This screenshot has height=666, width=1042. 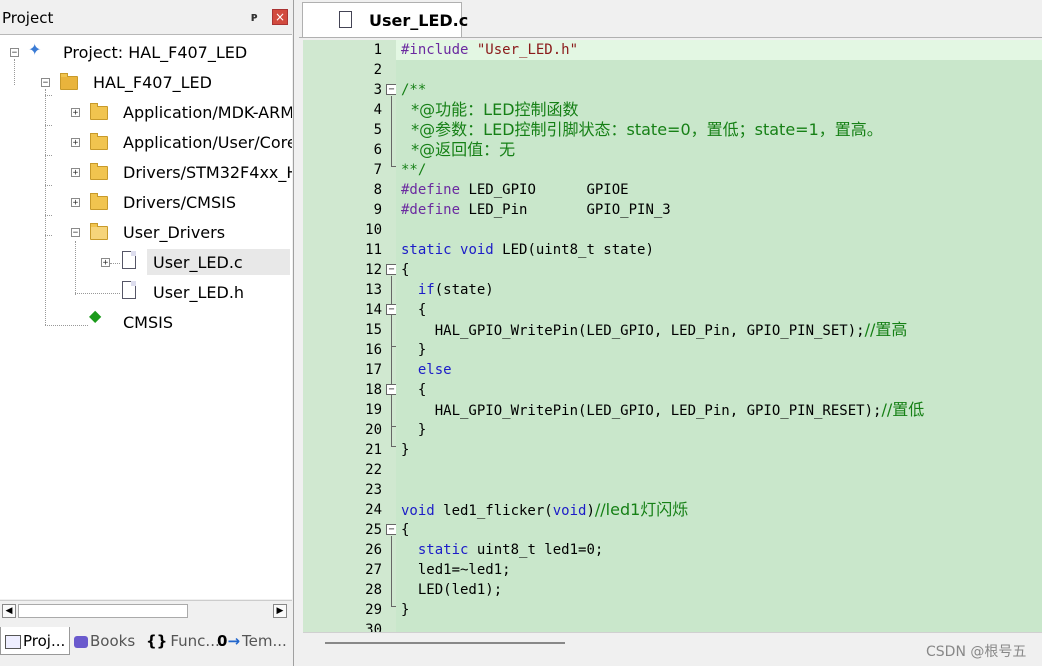 I want to click on c-file-icon, so click(x=129, y=260).